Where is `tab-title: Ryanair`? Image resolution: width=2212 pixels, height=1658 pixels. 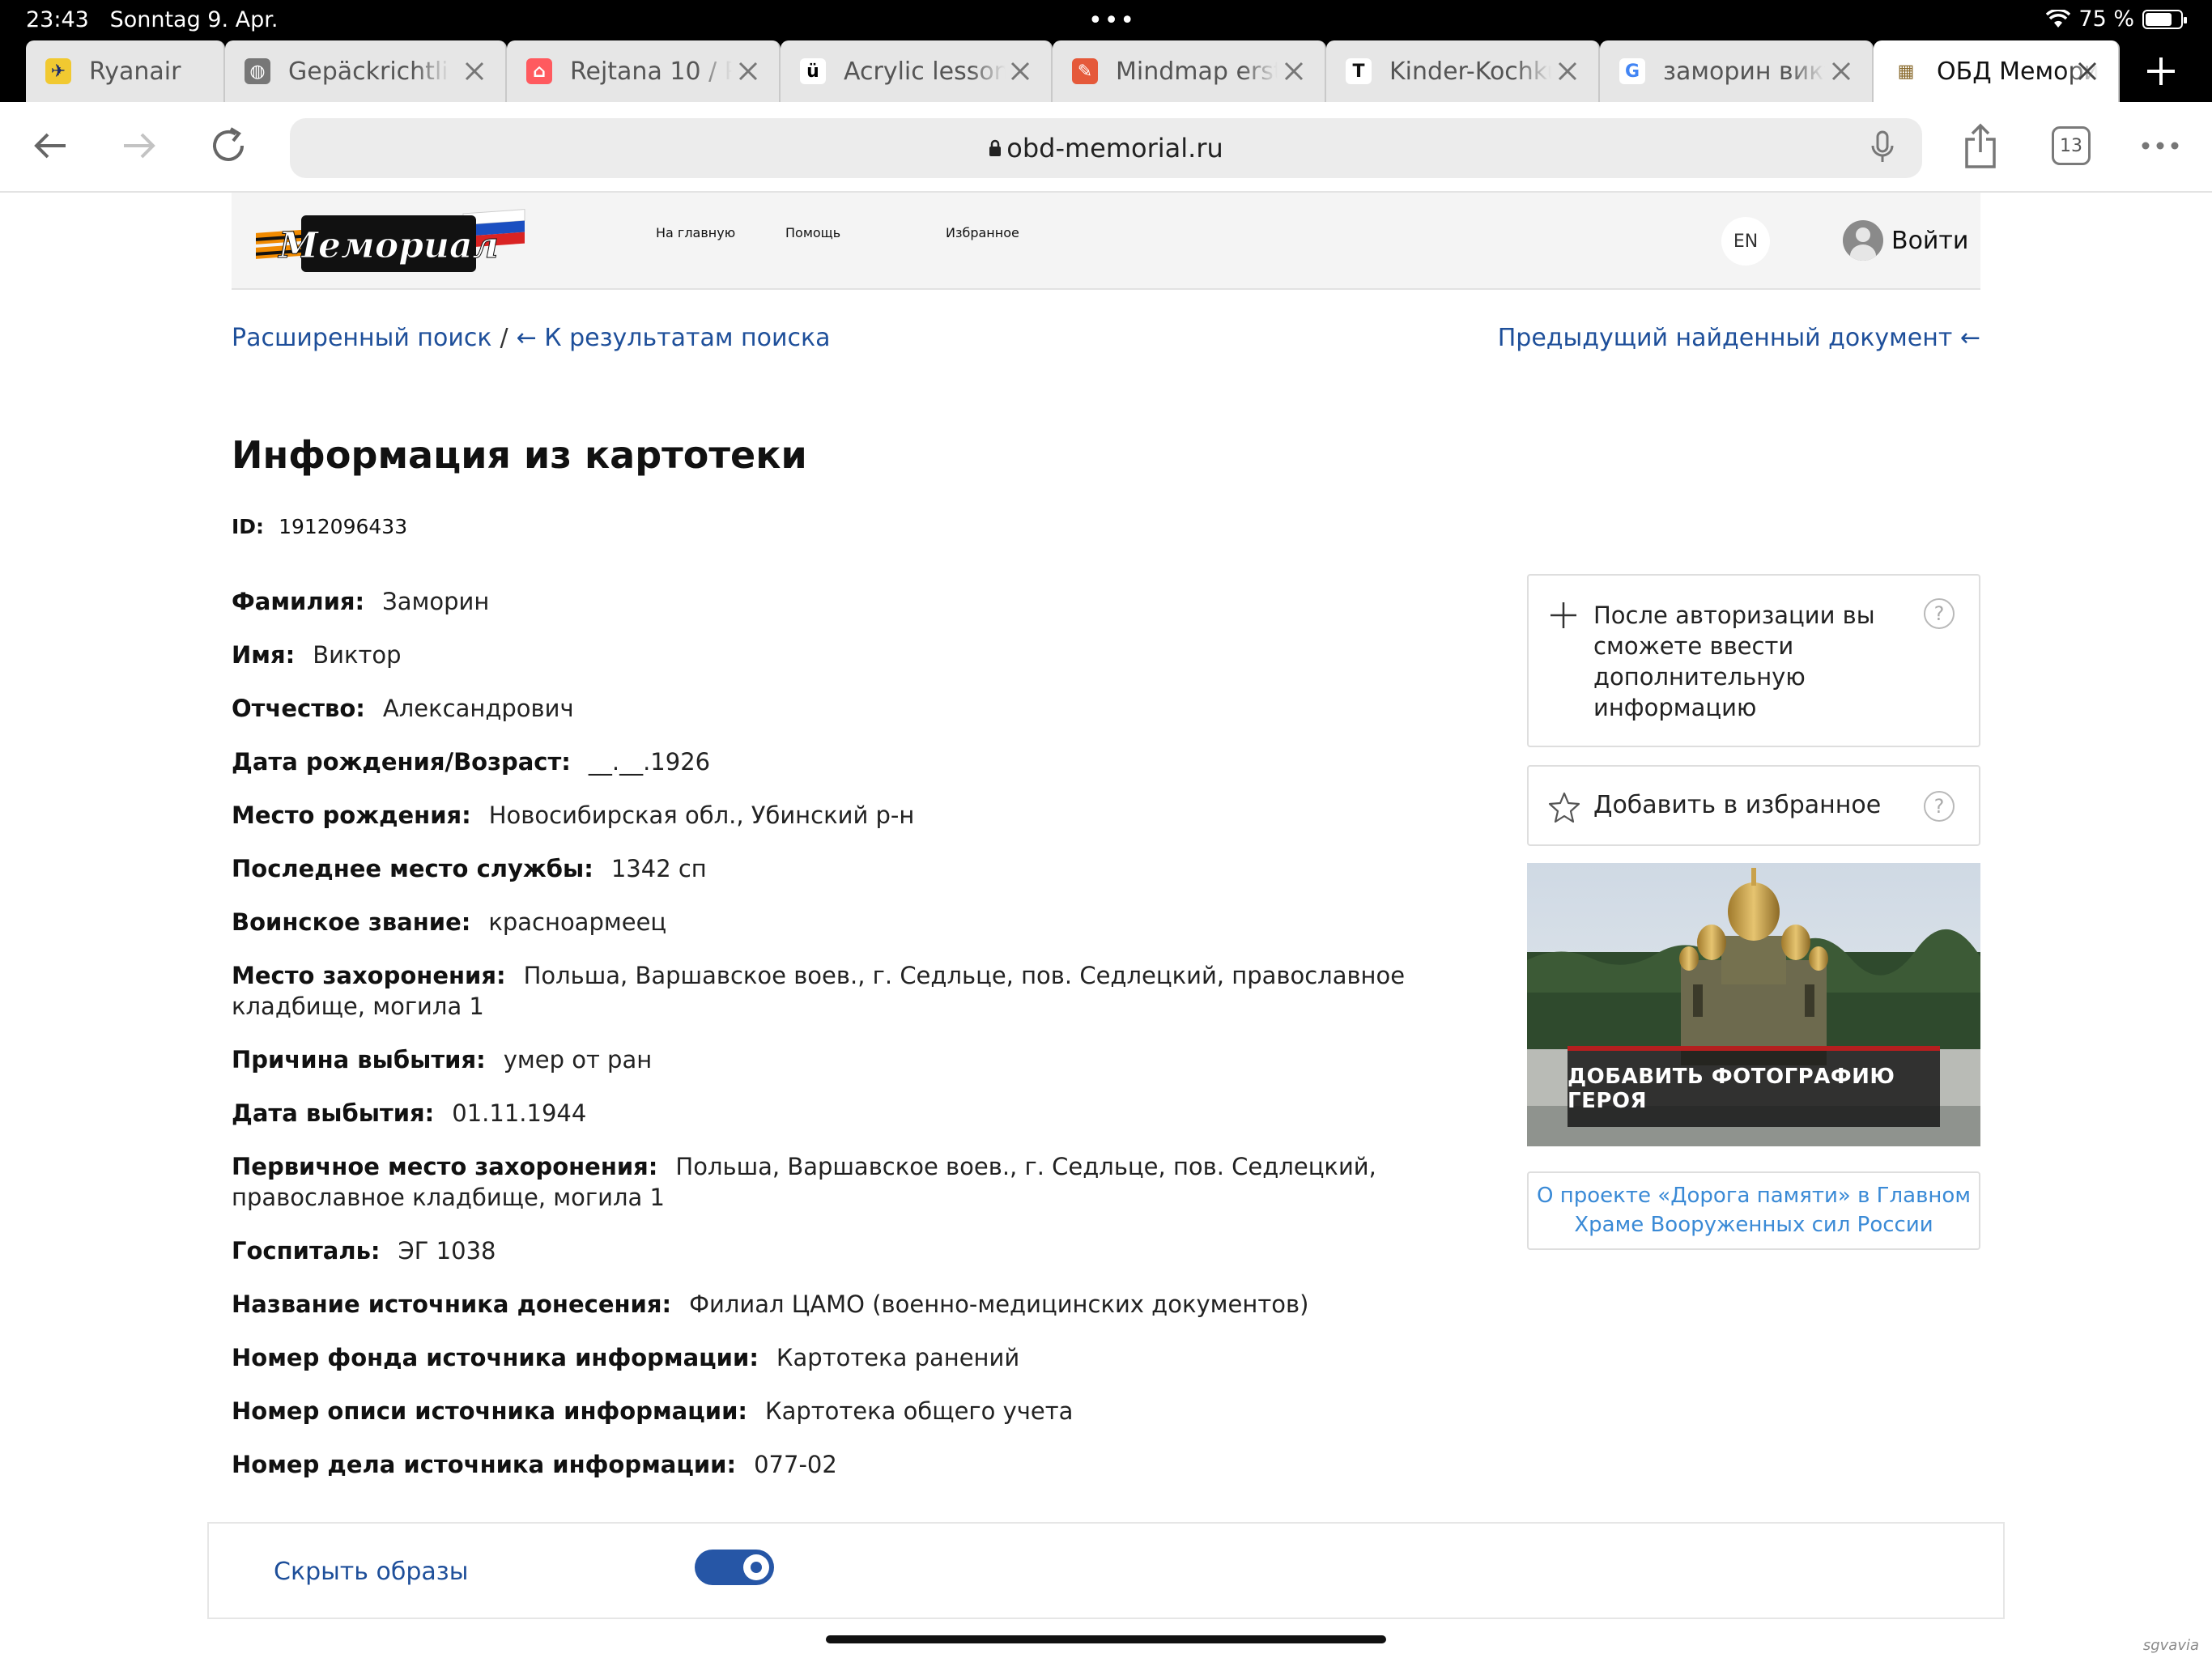
tab-title: Ryanair is located at coordinates (135, 71).